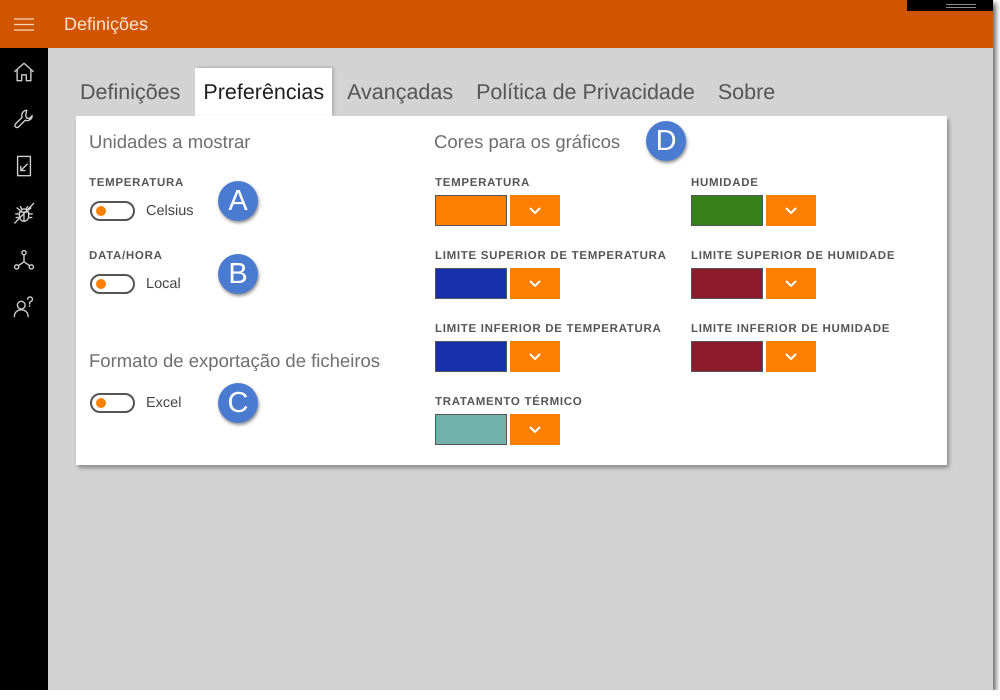 Image resolution: width=1000 pixels, height=700 pixels. Describe the element at coordinates (126, 256) in the screenshot. I see `setting-label: DATA/HORA` at that location.